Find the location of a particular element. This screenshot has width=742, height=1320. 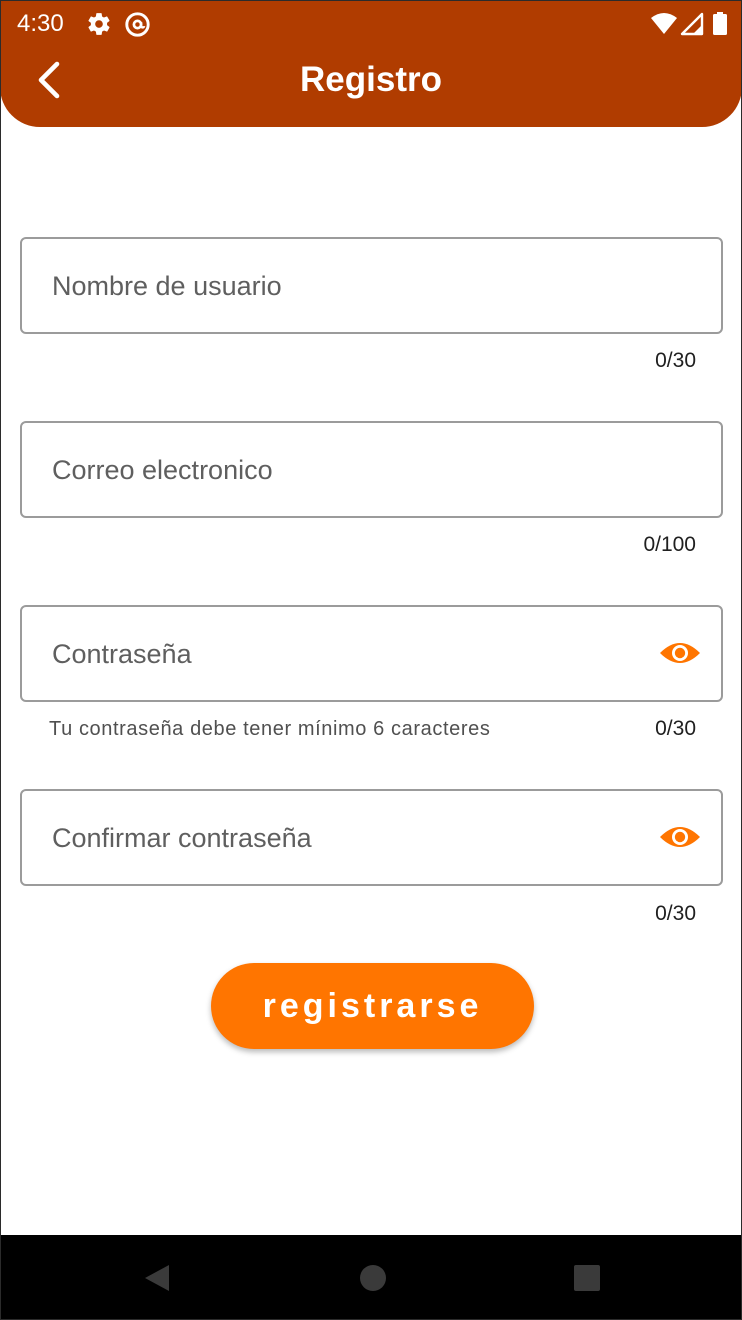

app-bar: 4:30 Registro is located at coordinates (371, 63).